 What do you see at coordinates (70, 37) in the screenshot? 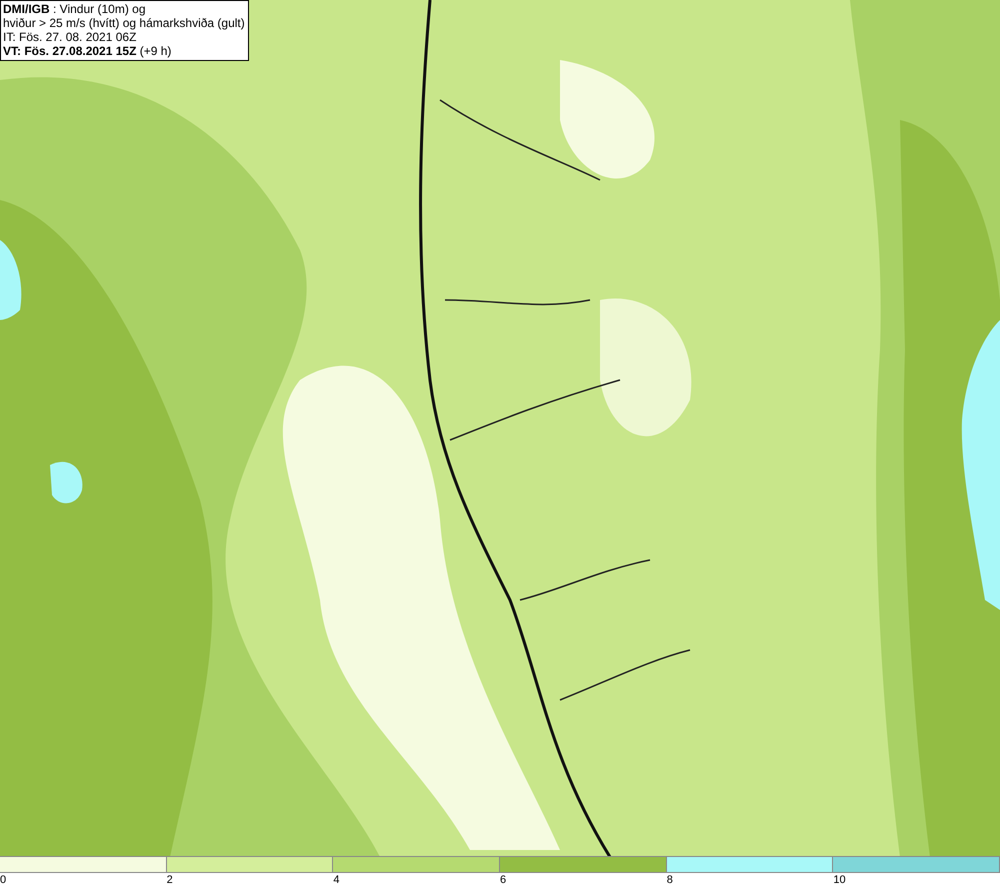
I see `title-line: IT: Fös. 27. 08. 2021 06Z` at bounding box center [70, 37].